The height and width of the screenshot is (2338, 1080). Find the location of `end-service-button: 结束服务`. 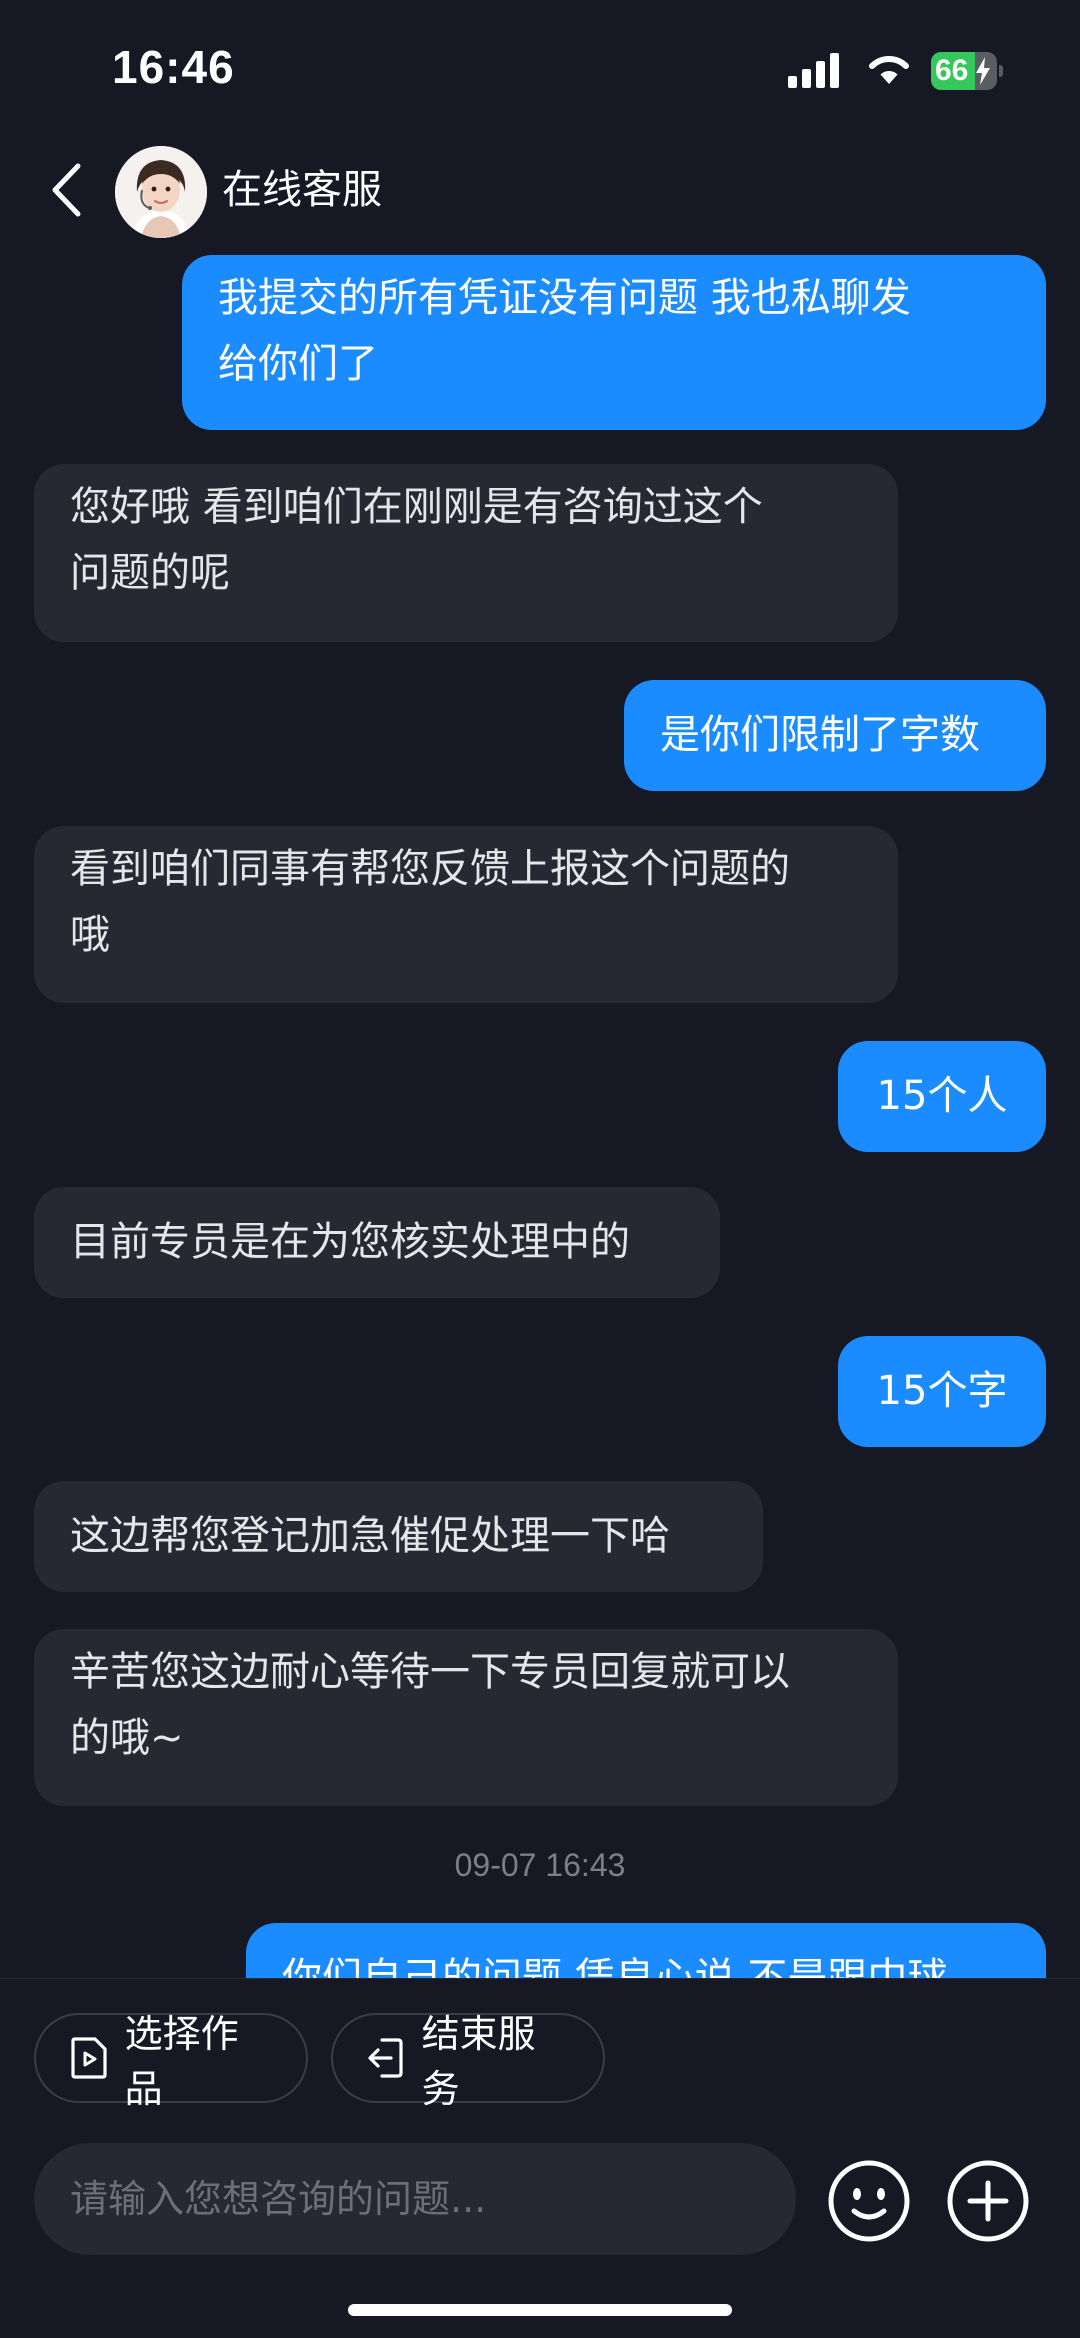

end-service-button: 结束服务 is located at coordinates (468, 2061).